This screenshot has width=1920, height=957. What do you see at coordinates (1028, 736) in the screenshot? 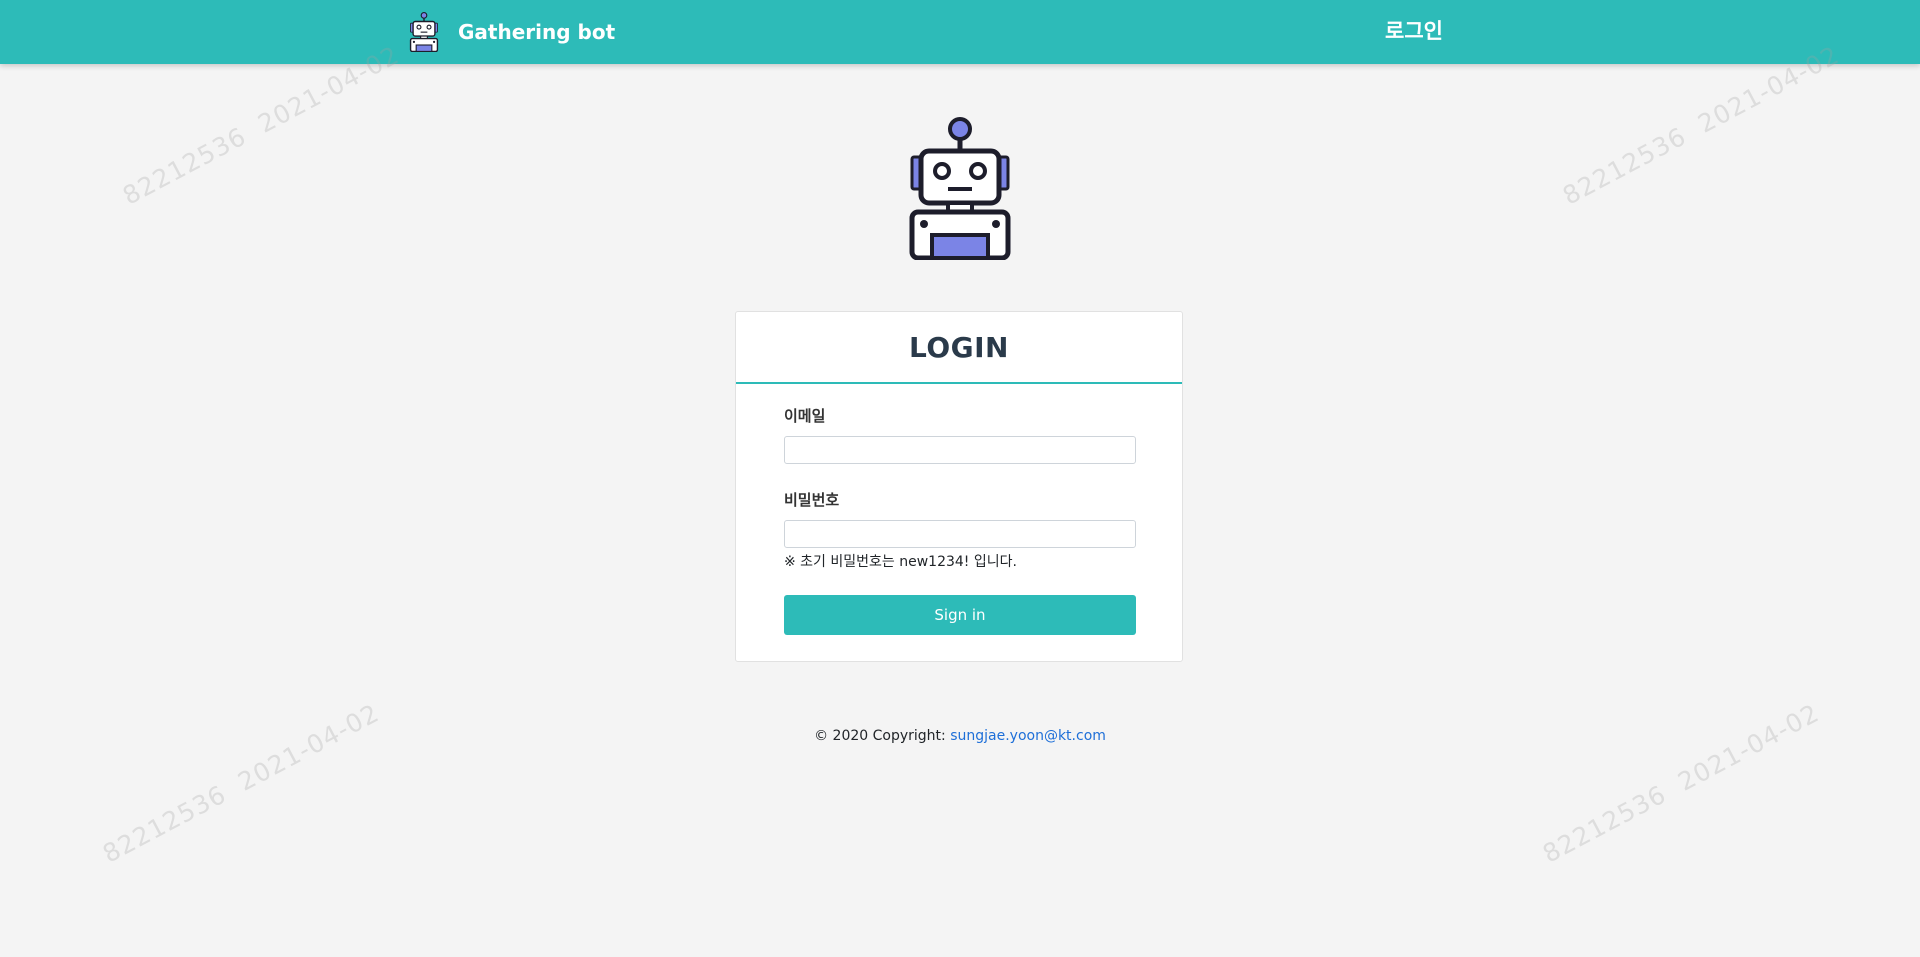
I see `contact-email-link: sungjae.yoon@kt.com` at bounding box center [1028, 736].